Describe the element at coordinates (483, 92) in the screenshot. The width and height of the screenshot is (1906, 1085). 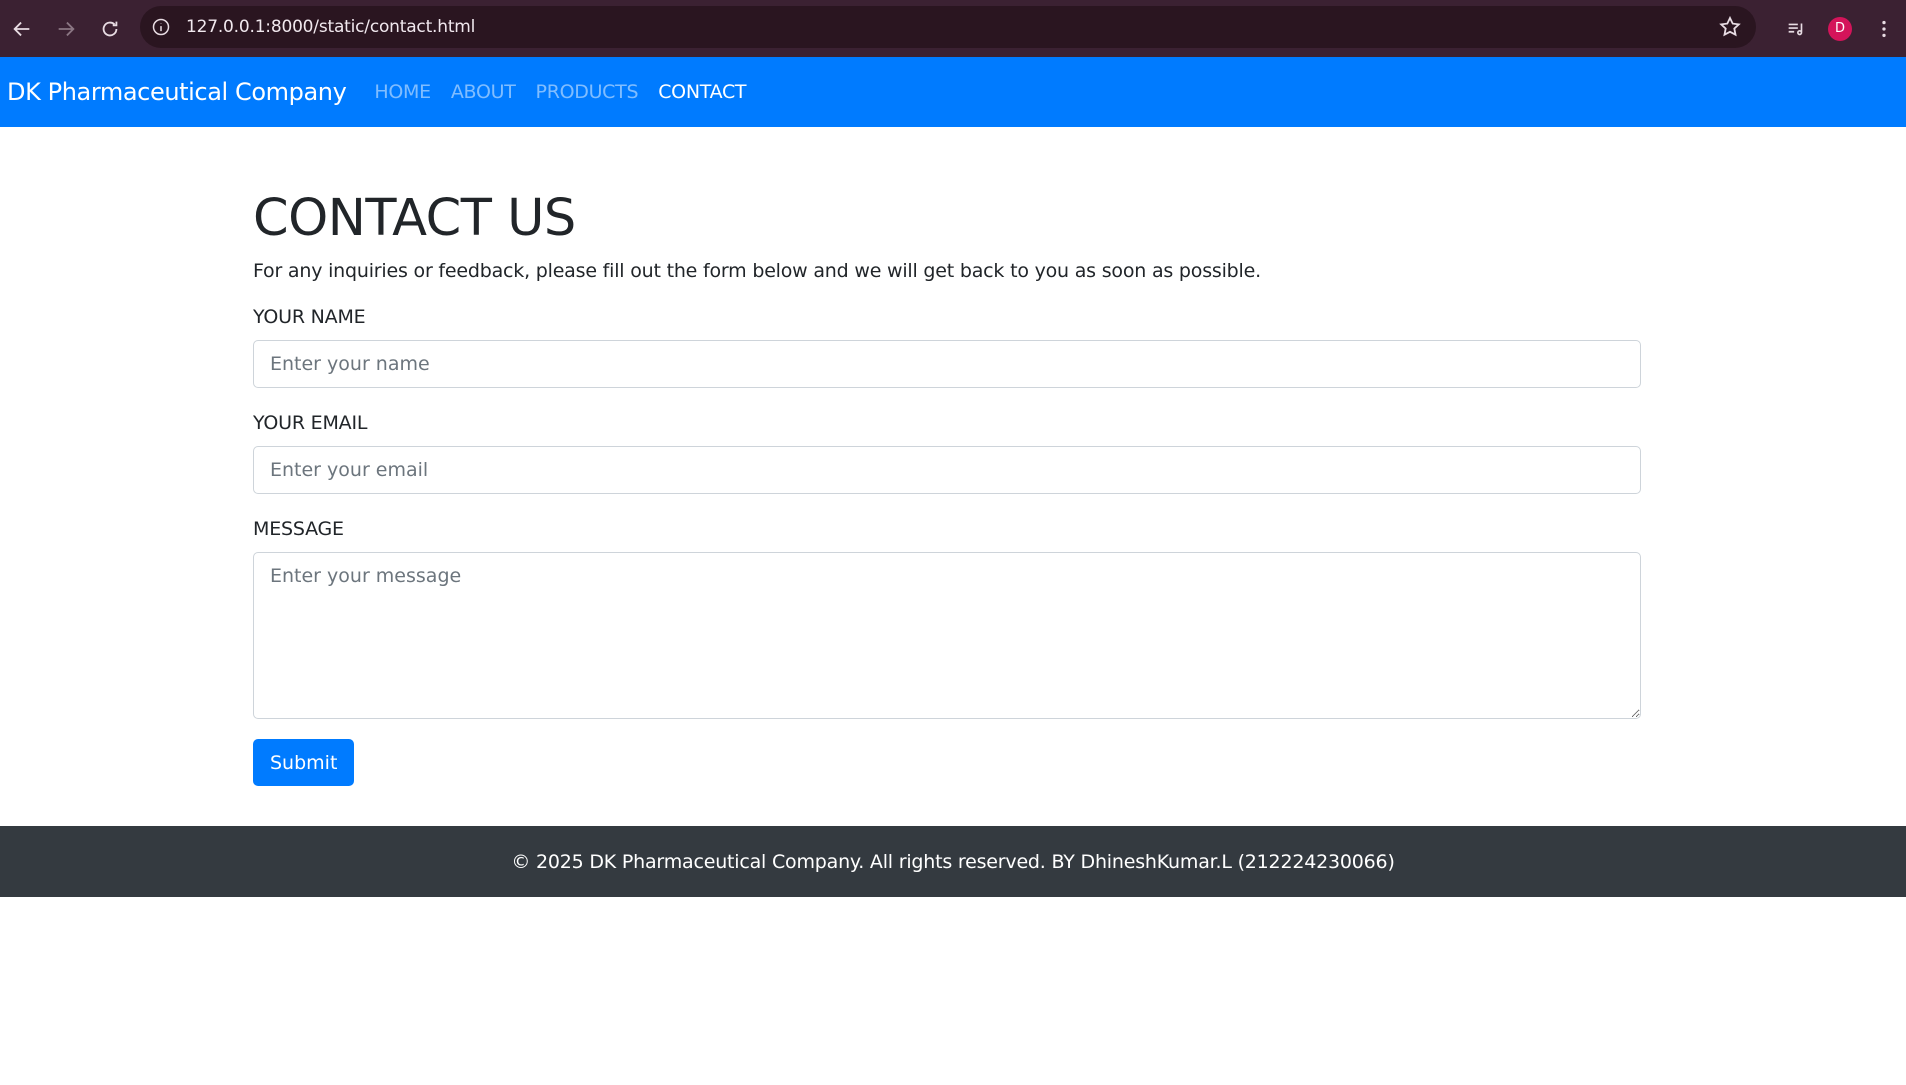
I see `nav-about: ABOUT` at that location.